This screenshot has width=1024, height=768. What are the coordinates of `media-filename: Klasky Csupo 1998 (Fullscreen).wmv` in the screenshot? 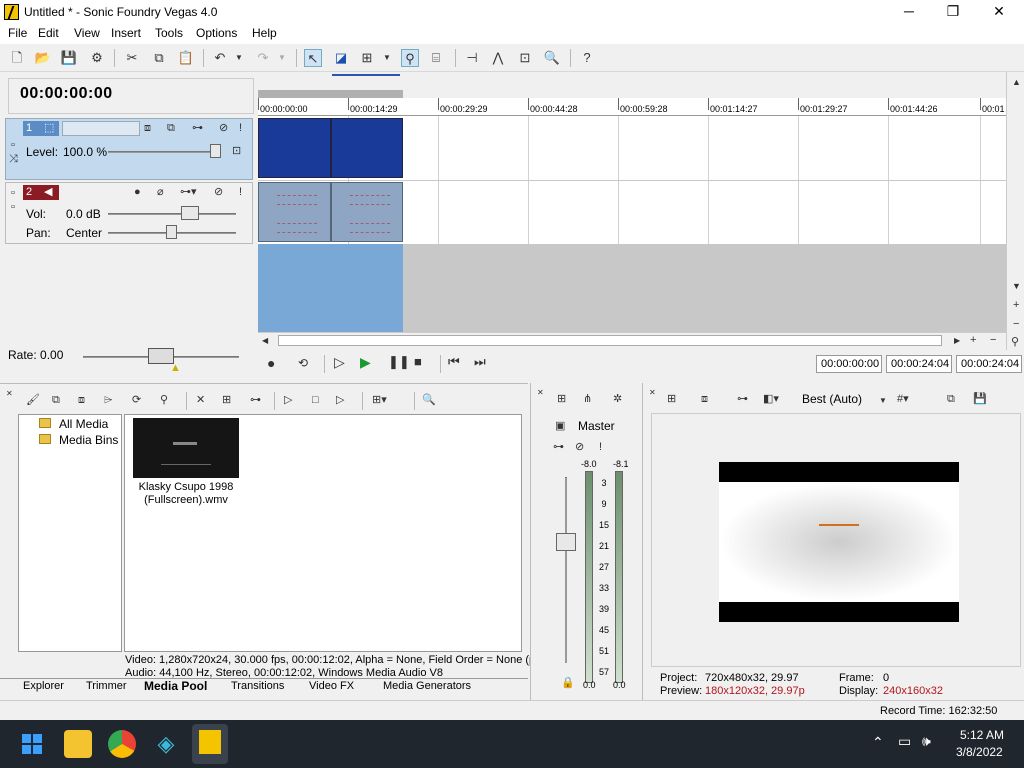 It's located at (186, 494).